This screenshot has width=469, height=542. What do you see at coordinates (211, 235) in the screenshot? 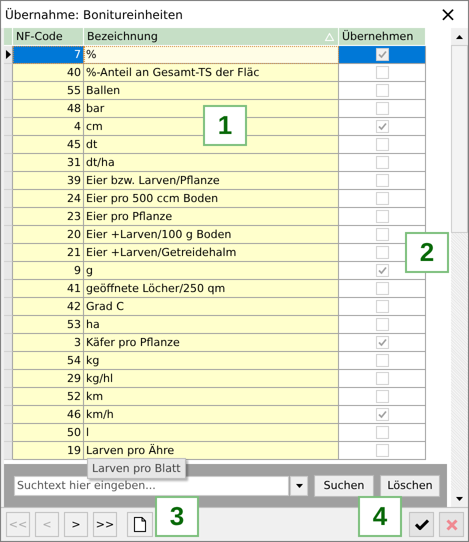
I see `table-cell: Eier +Larven/100 g Boden` at bounding box center [211, 235].